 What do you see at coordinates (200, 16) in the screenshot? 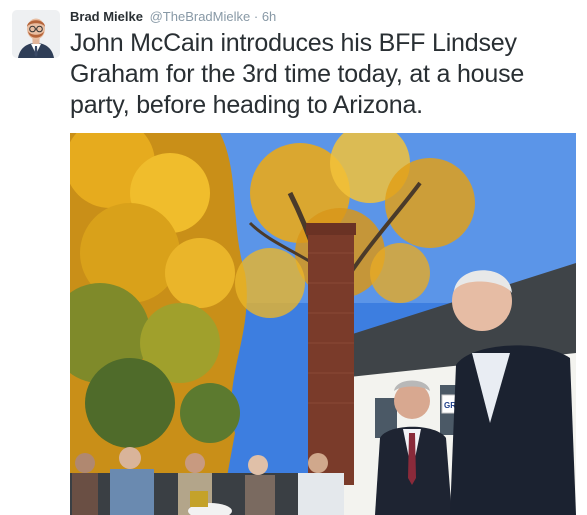
I see `author-handle: @TheBradMielke` at bounding box center [200, 16].